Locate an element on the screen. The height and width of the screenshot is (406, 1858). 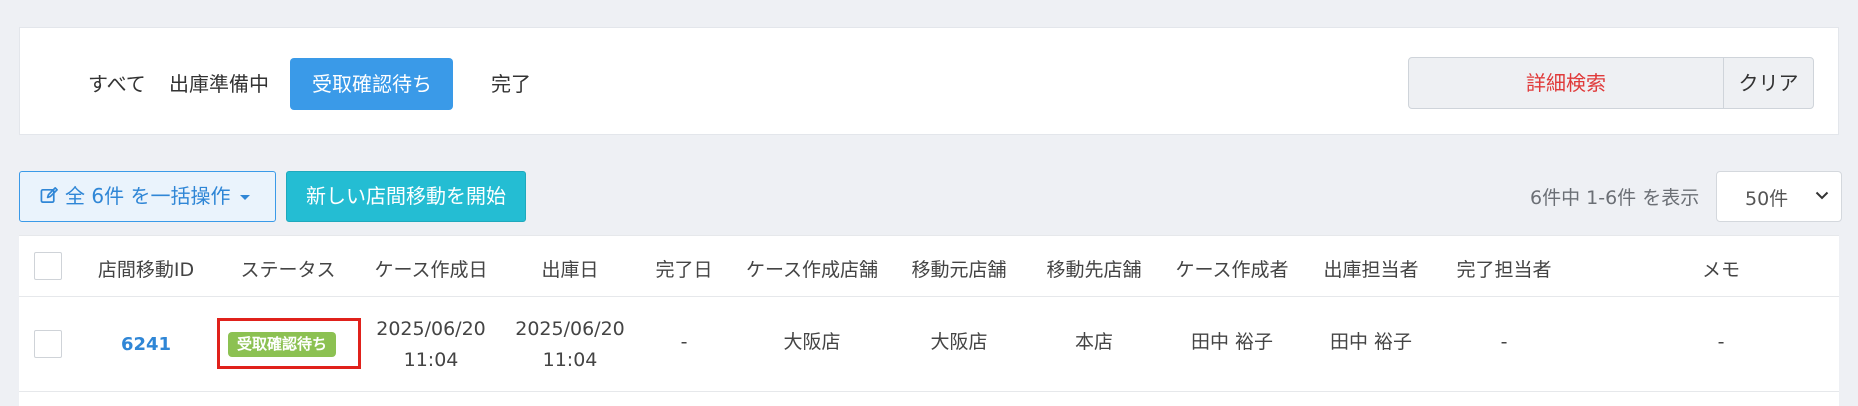
case-time: 11:04 is located at coordinates (431, 360).